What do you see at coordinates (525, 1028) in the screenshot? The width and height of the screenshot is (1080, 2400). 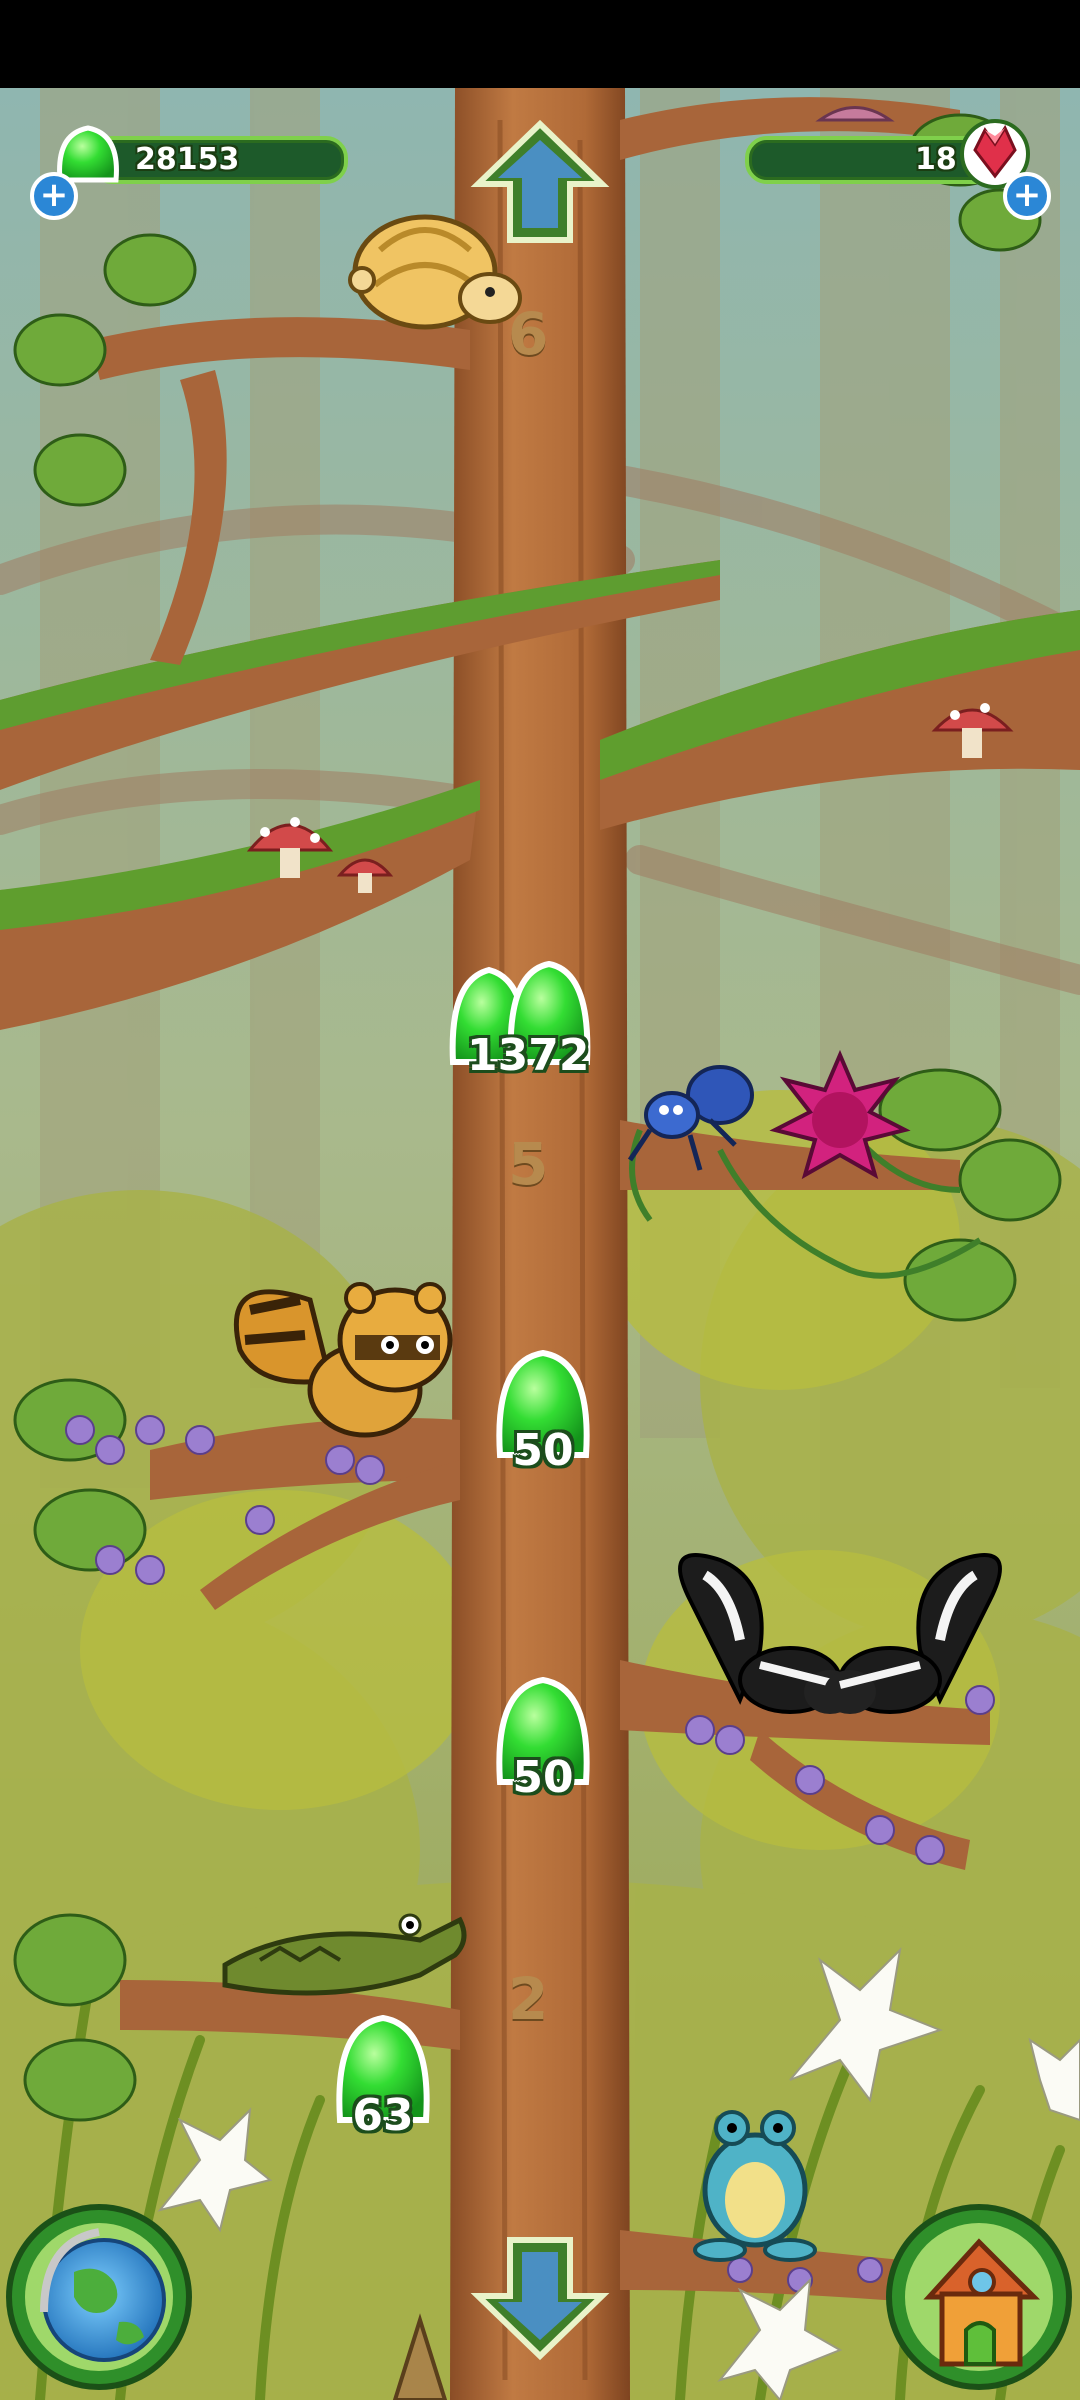 I see `jelly-pickup-1372: 1372` at bounding box center [525, 1028].